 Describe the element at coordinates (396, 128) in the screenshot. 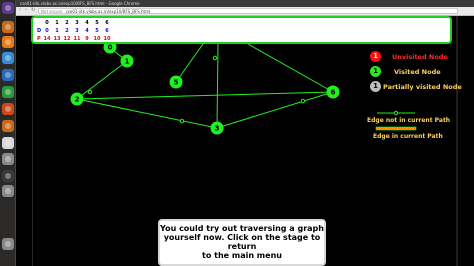

I see `edge-in-line` at that location.